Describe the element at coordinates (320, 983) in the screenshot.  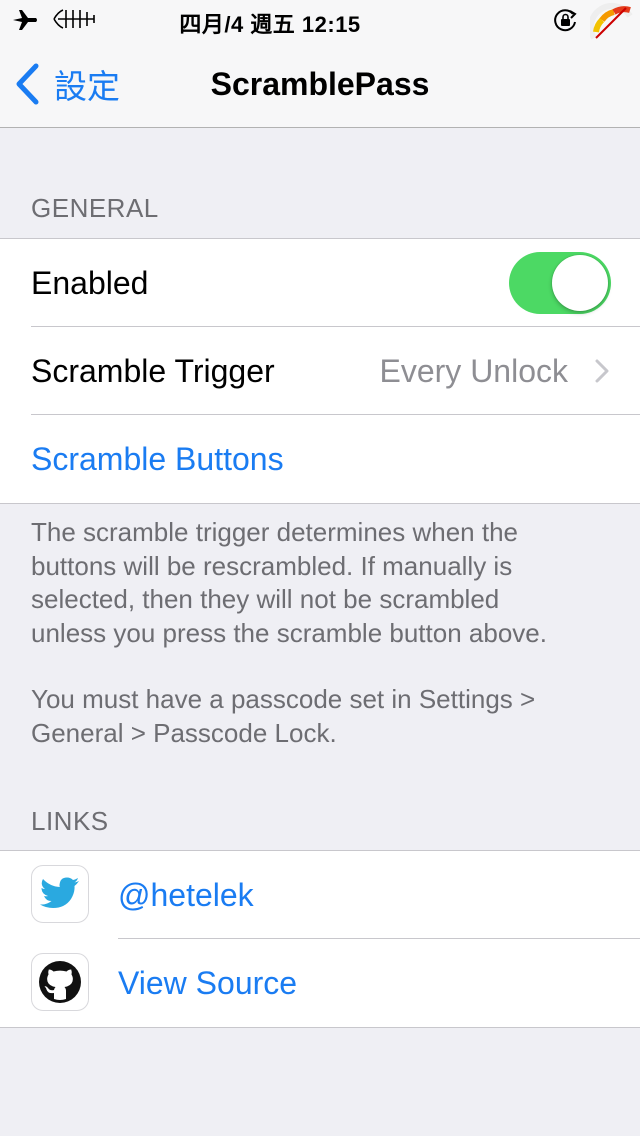
I see `view-source-link-row: View Source` at that location.